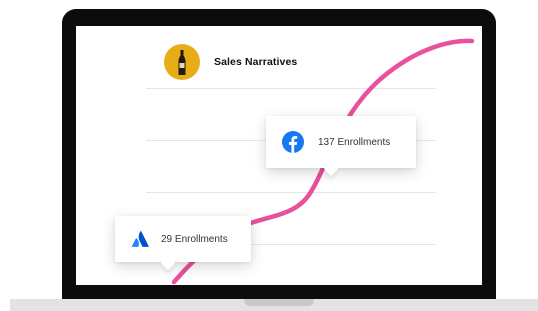  What do you see at coordinates (194, 239) in the screenshot?
I see `enrollment-count: 29 Enrollments` at bounding box center [194, 239].